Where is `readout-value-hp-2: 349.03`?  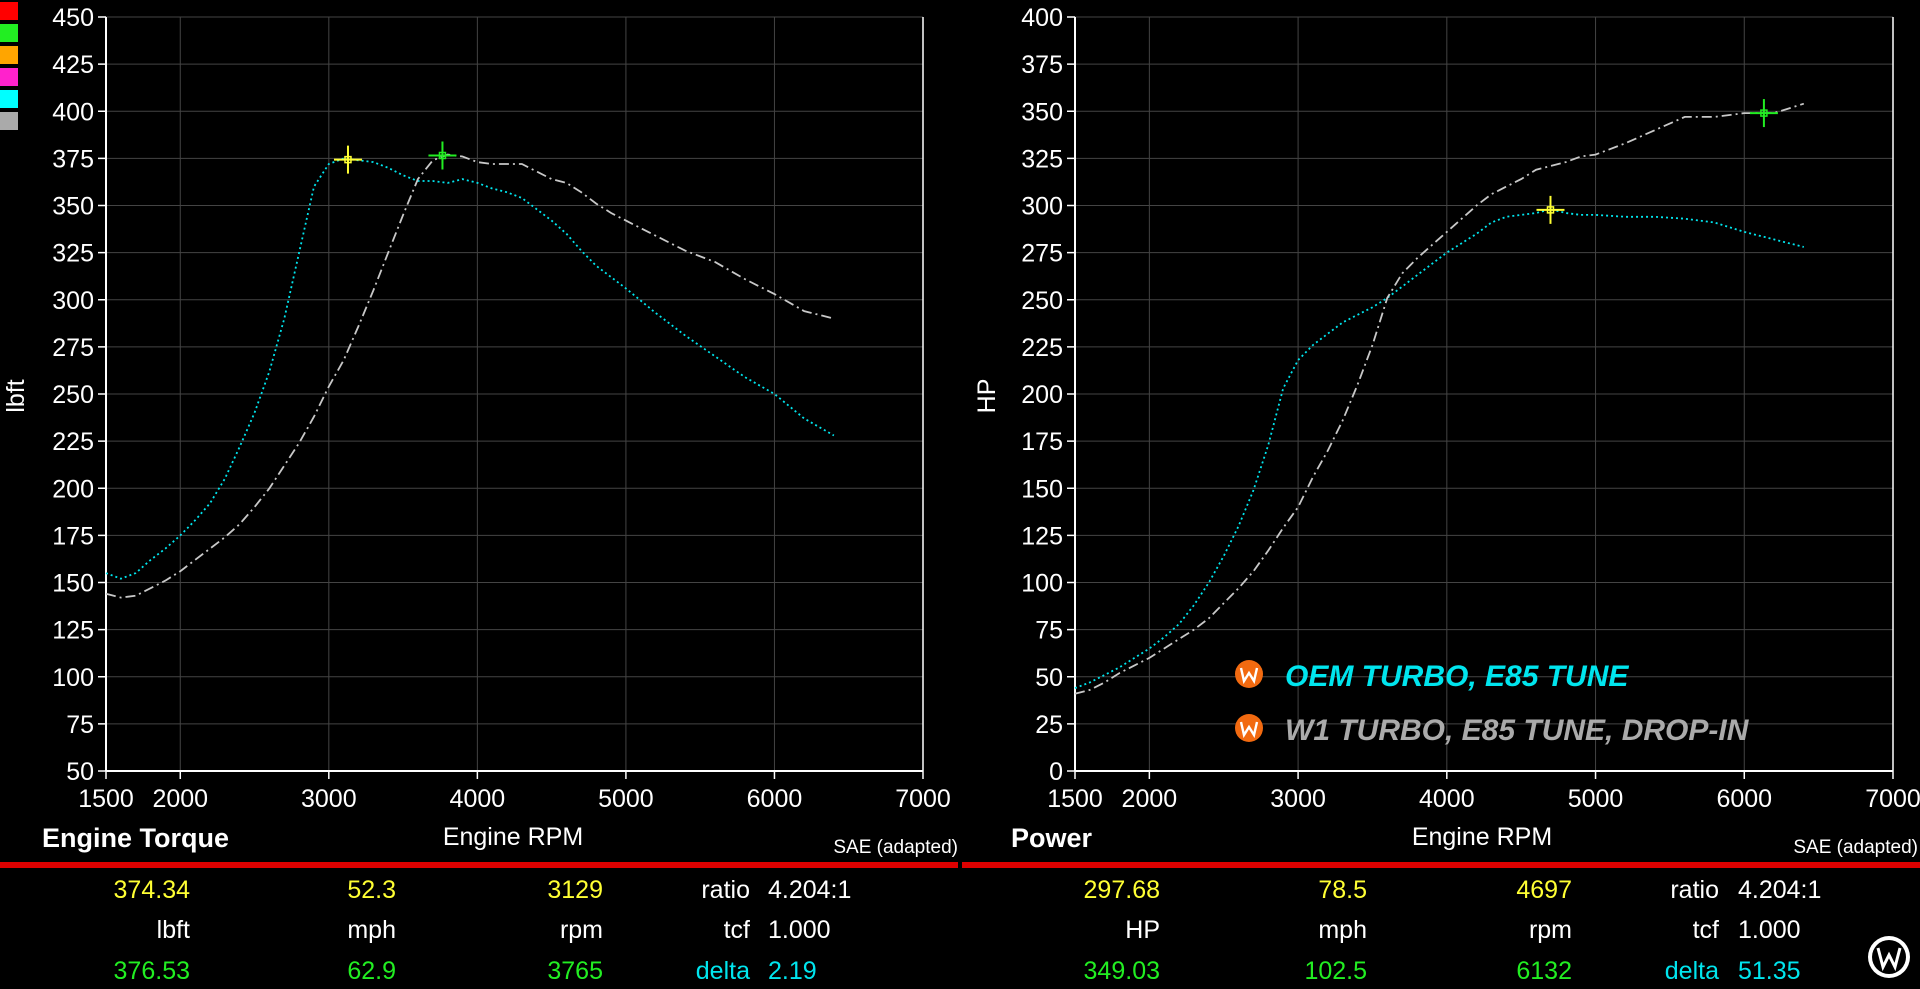 readout-value-hp-2: 349.03 is located at coordinates (1122, 971).